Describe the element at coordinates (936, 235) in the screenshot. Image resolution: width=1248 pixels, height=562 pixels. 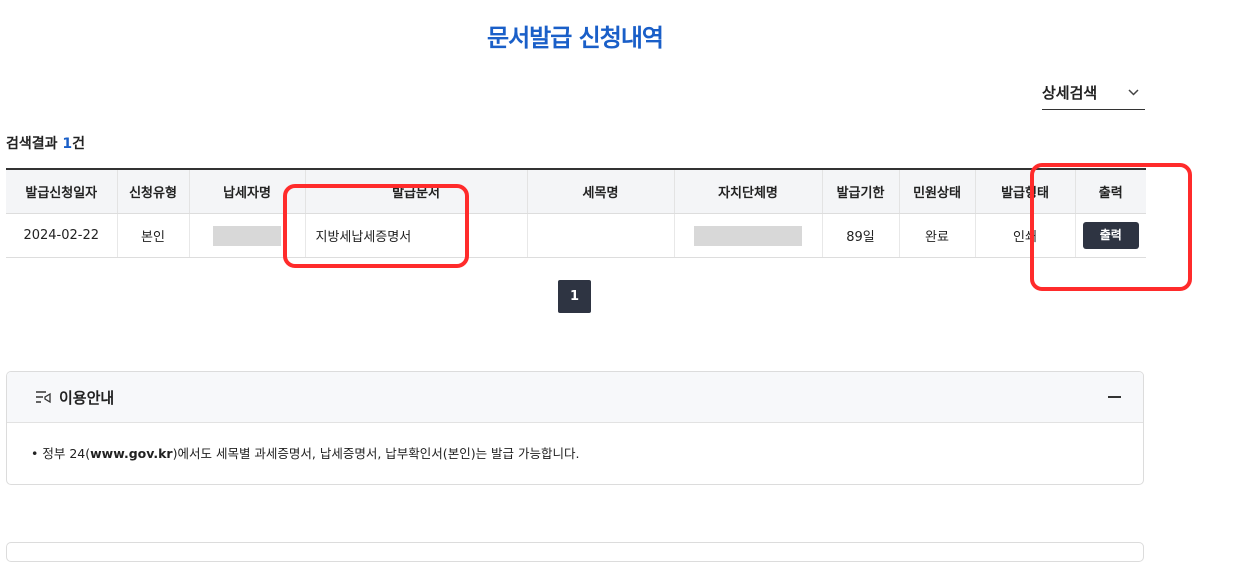
I see `cell-status: 완료` at that location.